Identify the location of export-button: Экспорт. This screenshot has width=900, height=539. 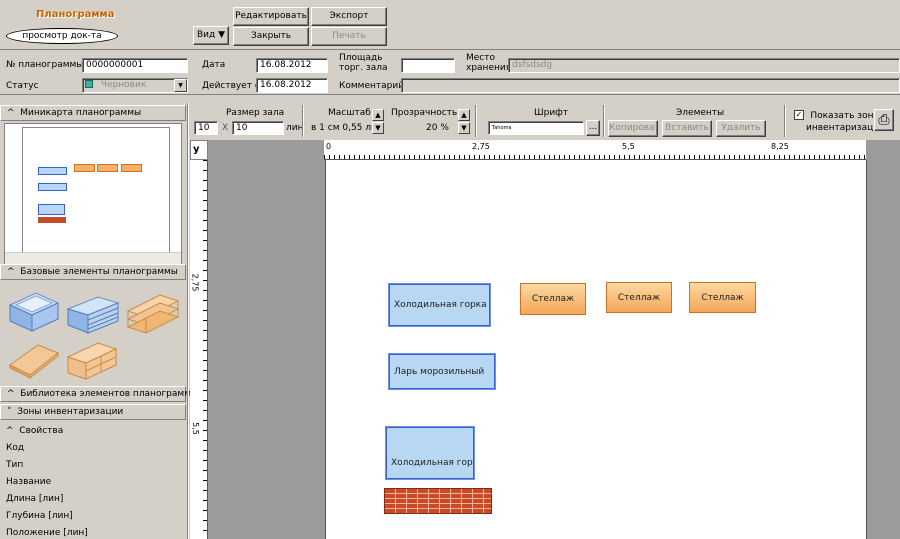
(349, 16).